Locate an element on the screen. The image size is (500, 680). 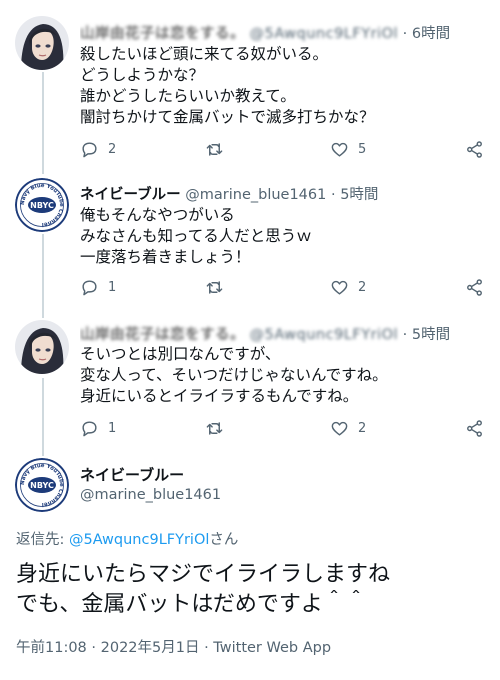
timestamp: 6時間 is located at coordinates (431, 34).